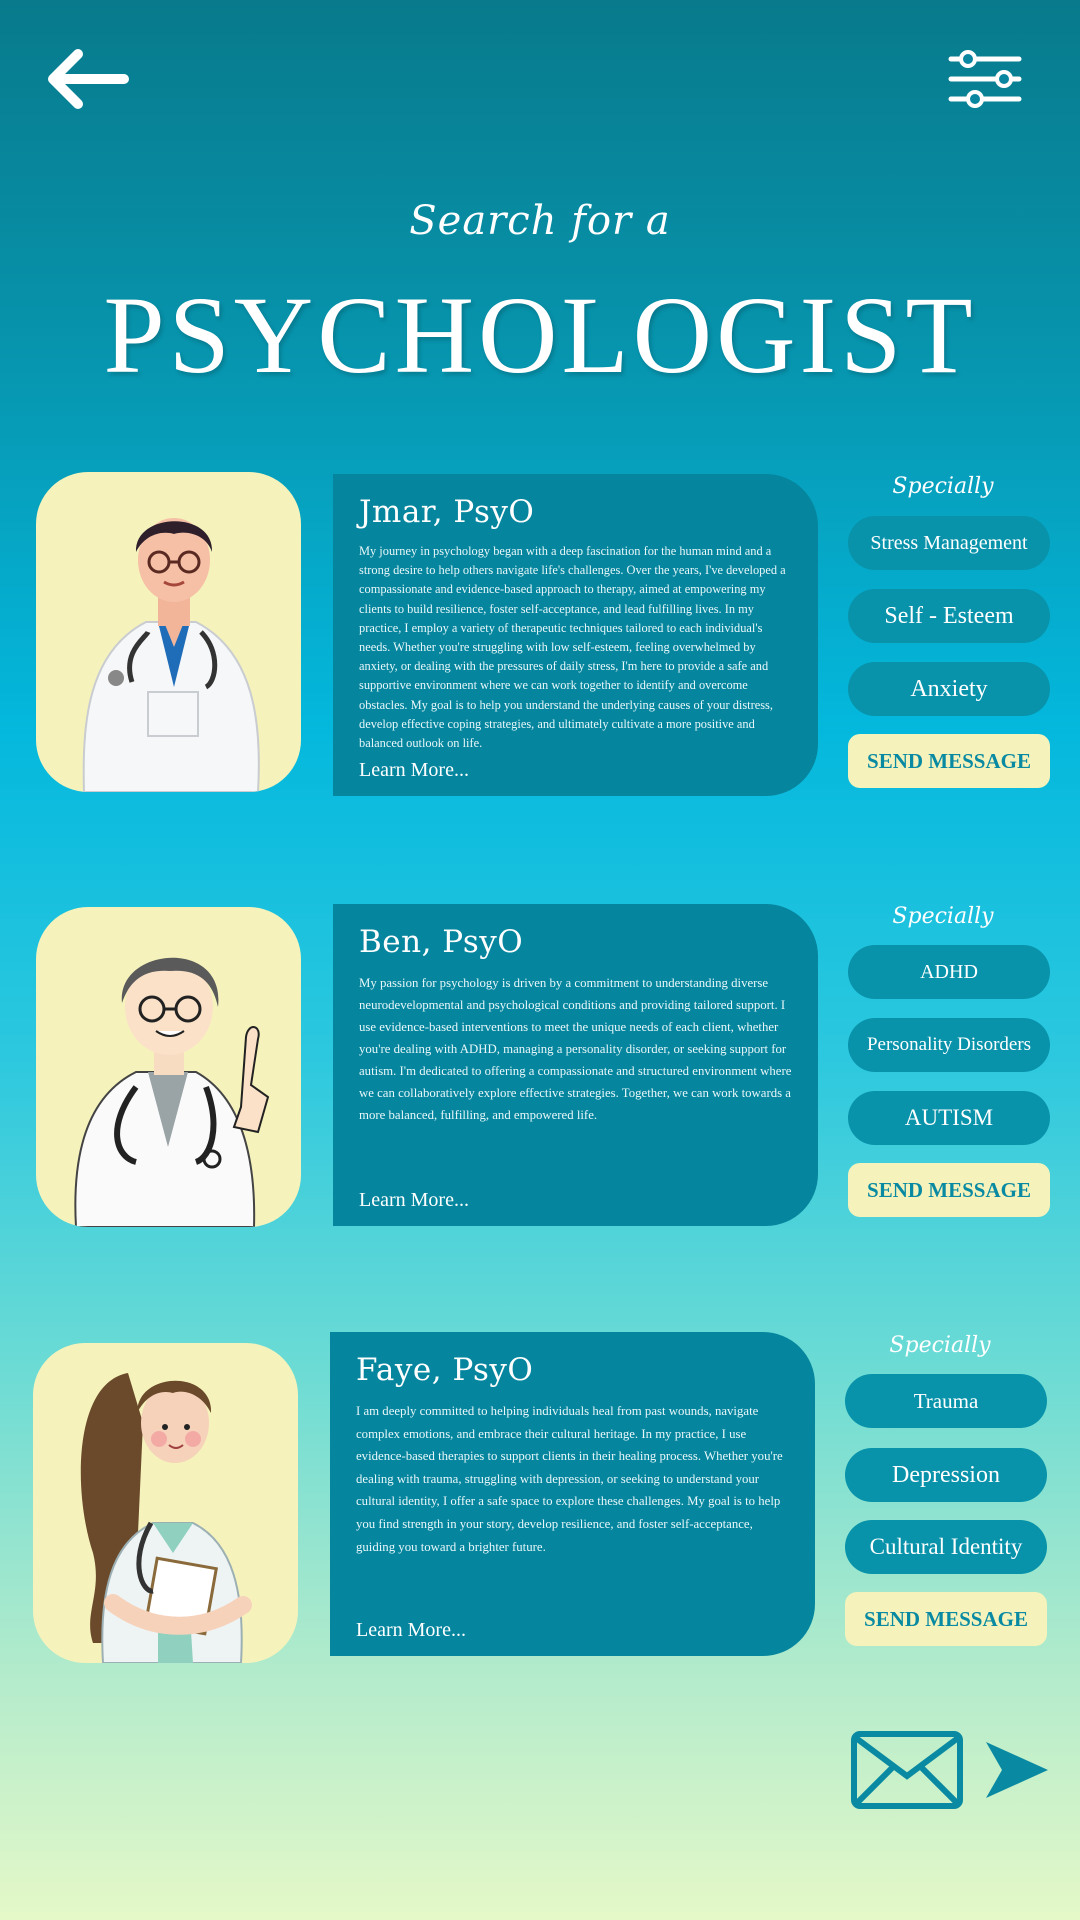 This screenshot has height=1920, width=1080. I want to click on back-button, so click(87, 79).